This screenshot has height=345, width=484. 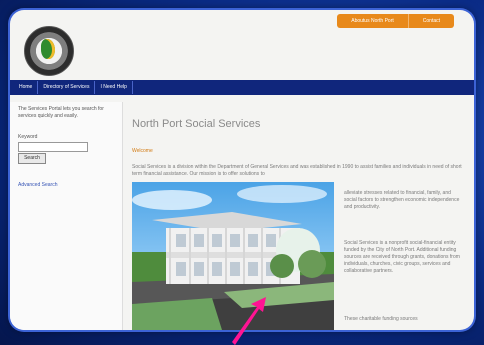 I want to click on city-seal-logo, so click(x=49, y=51).